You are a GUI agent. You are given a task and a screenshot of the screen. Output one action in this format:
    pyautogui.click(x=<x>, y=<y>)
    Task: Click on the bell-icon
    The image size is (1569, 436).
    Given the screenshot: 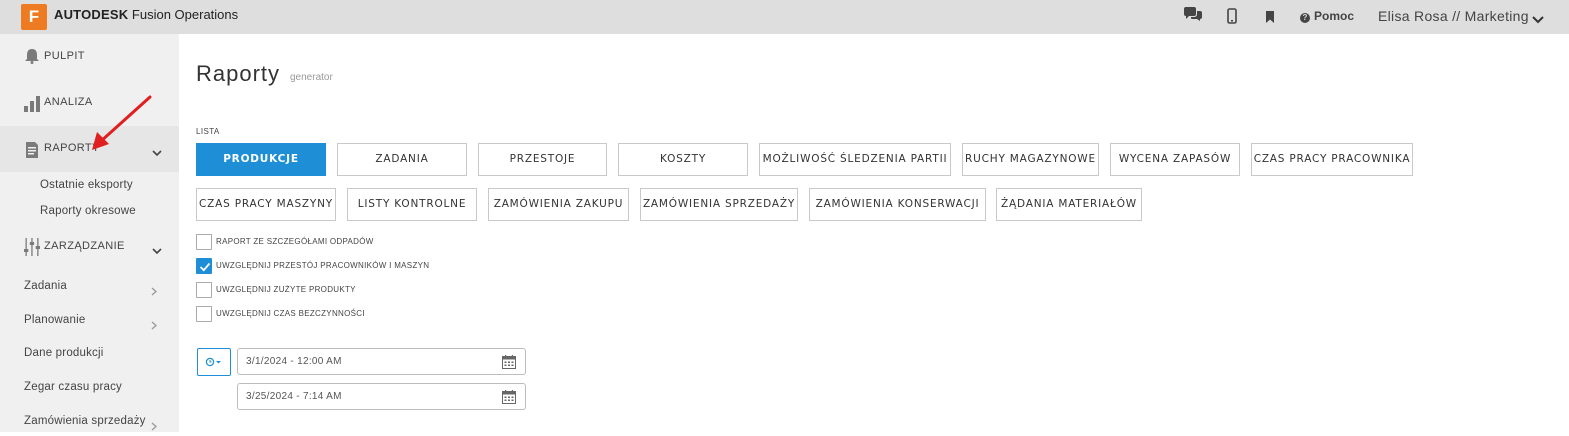 What is the action you would take?
    pyautogui.click(x=32, y=58)
    